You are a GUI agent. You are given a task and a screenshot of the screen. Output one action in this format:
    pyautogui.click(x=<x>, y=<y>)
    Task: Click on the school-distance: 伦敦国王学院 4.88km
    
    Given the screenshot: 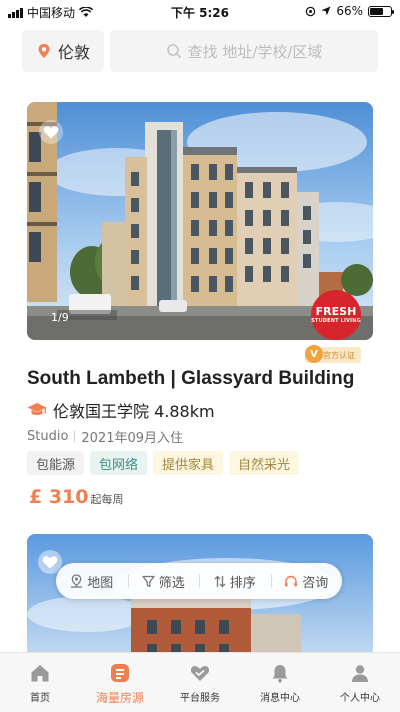 What is the action you would take?
    pyautogui.click(x=121, y=410)
    